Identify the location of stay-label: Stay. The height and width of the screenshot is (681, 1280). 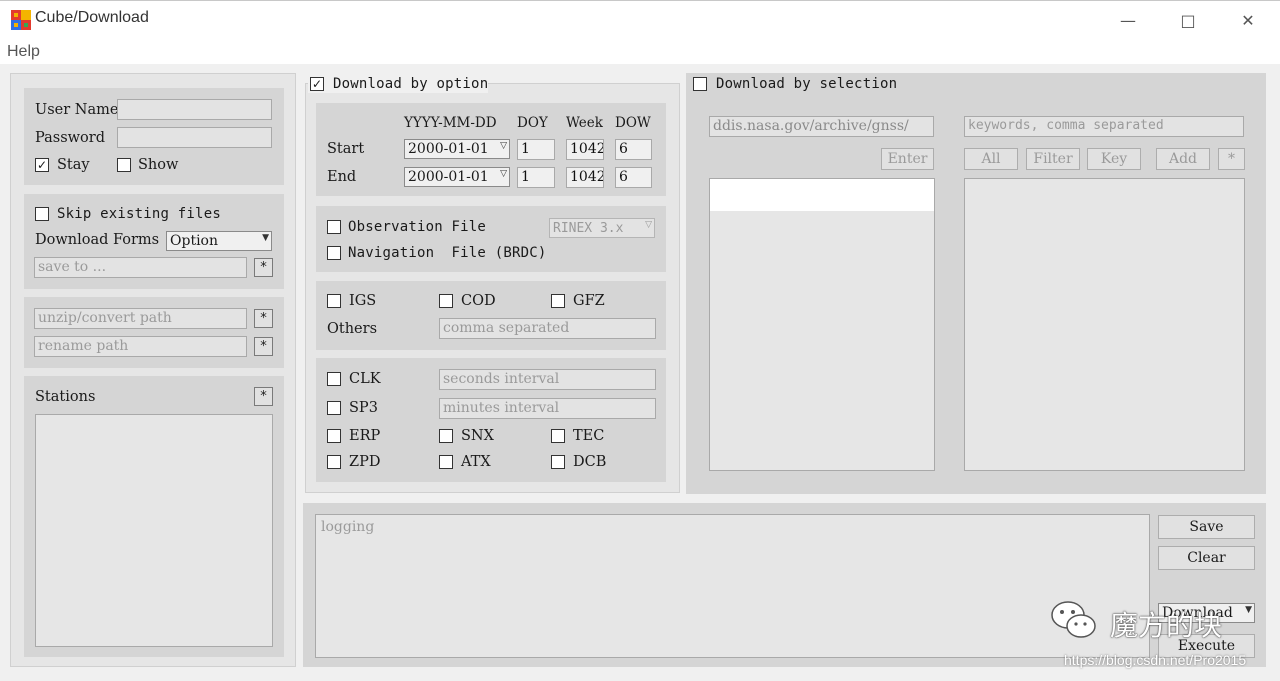
(73, 165).